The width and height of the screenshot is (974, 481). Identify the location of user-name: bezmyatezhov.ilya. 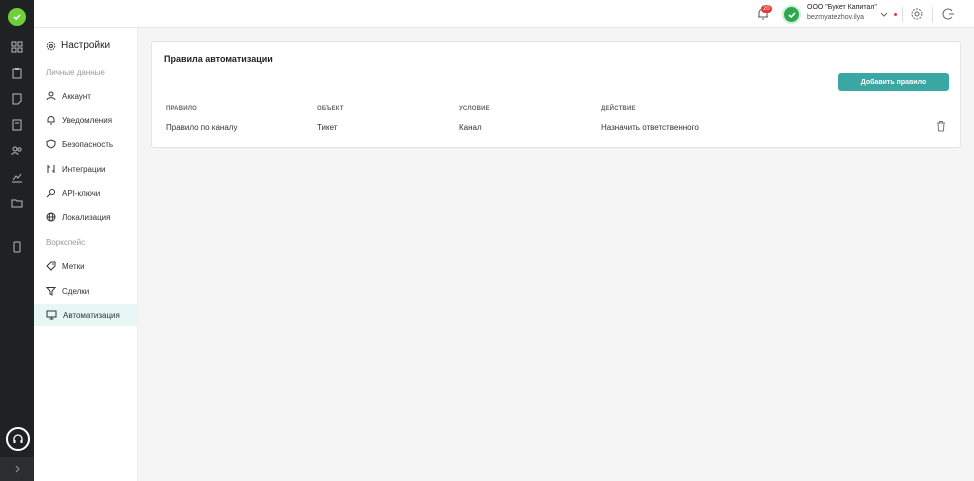
(835, 17).